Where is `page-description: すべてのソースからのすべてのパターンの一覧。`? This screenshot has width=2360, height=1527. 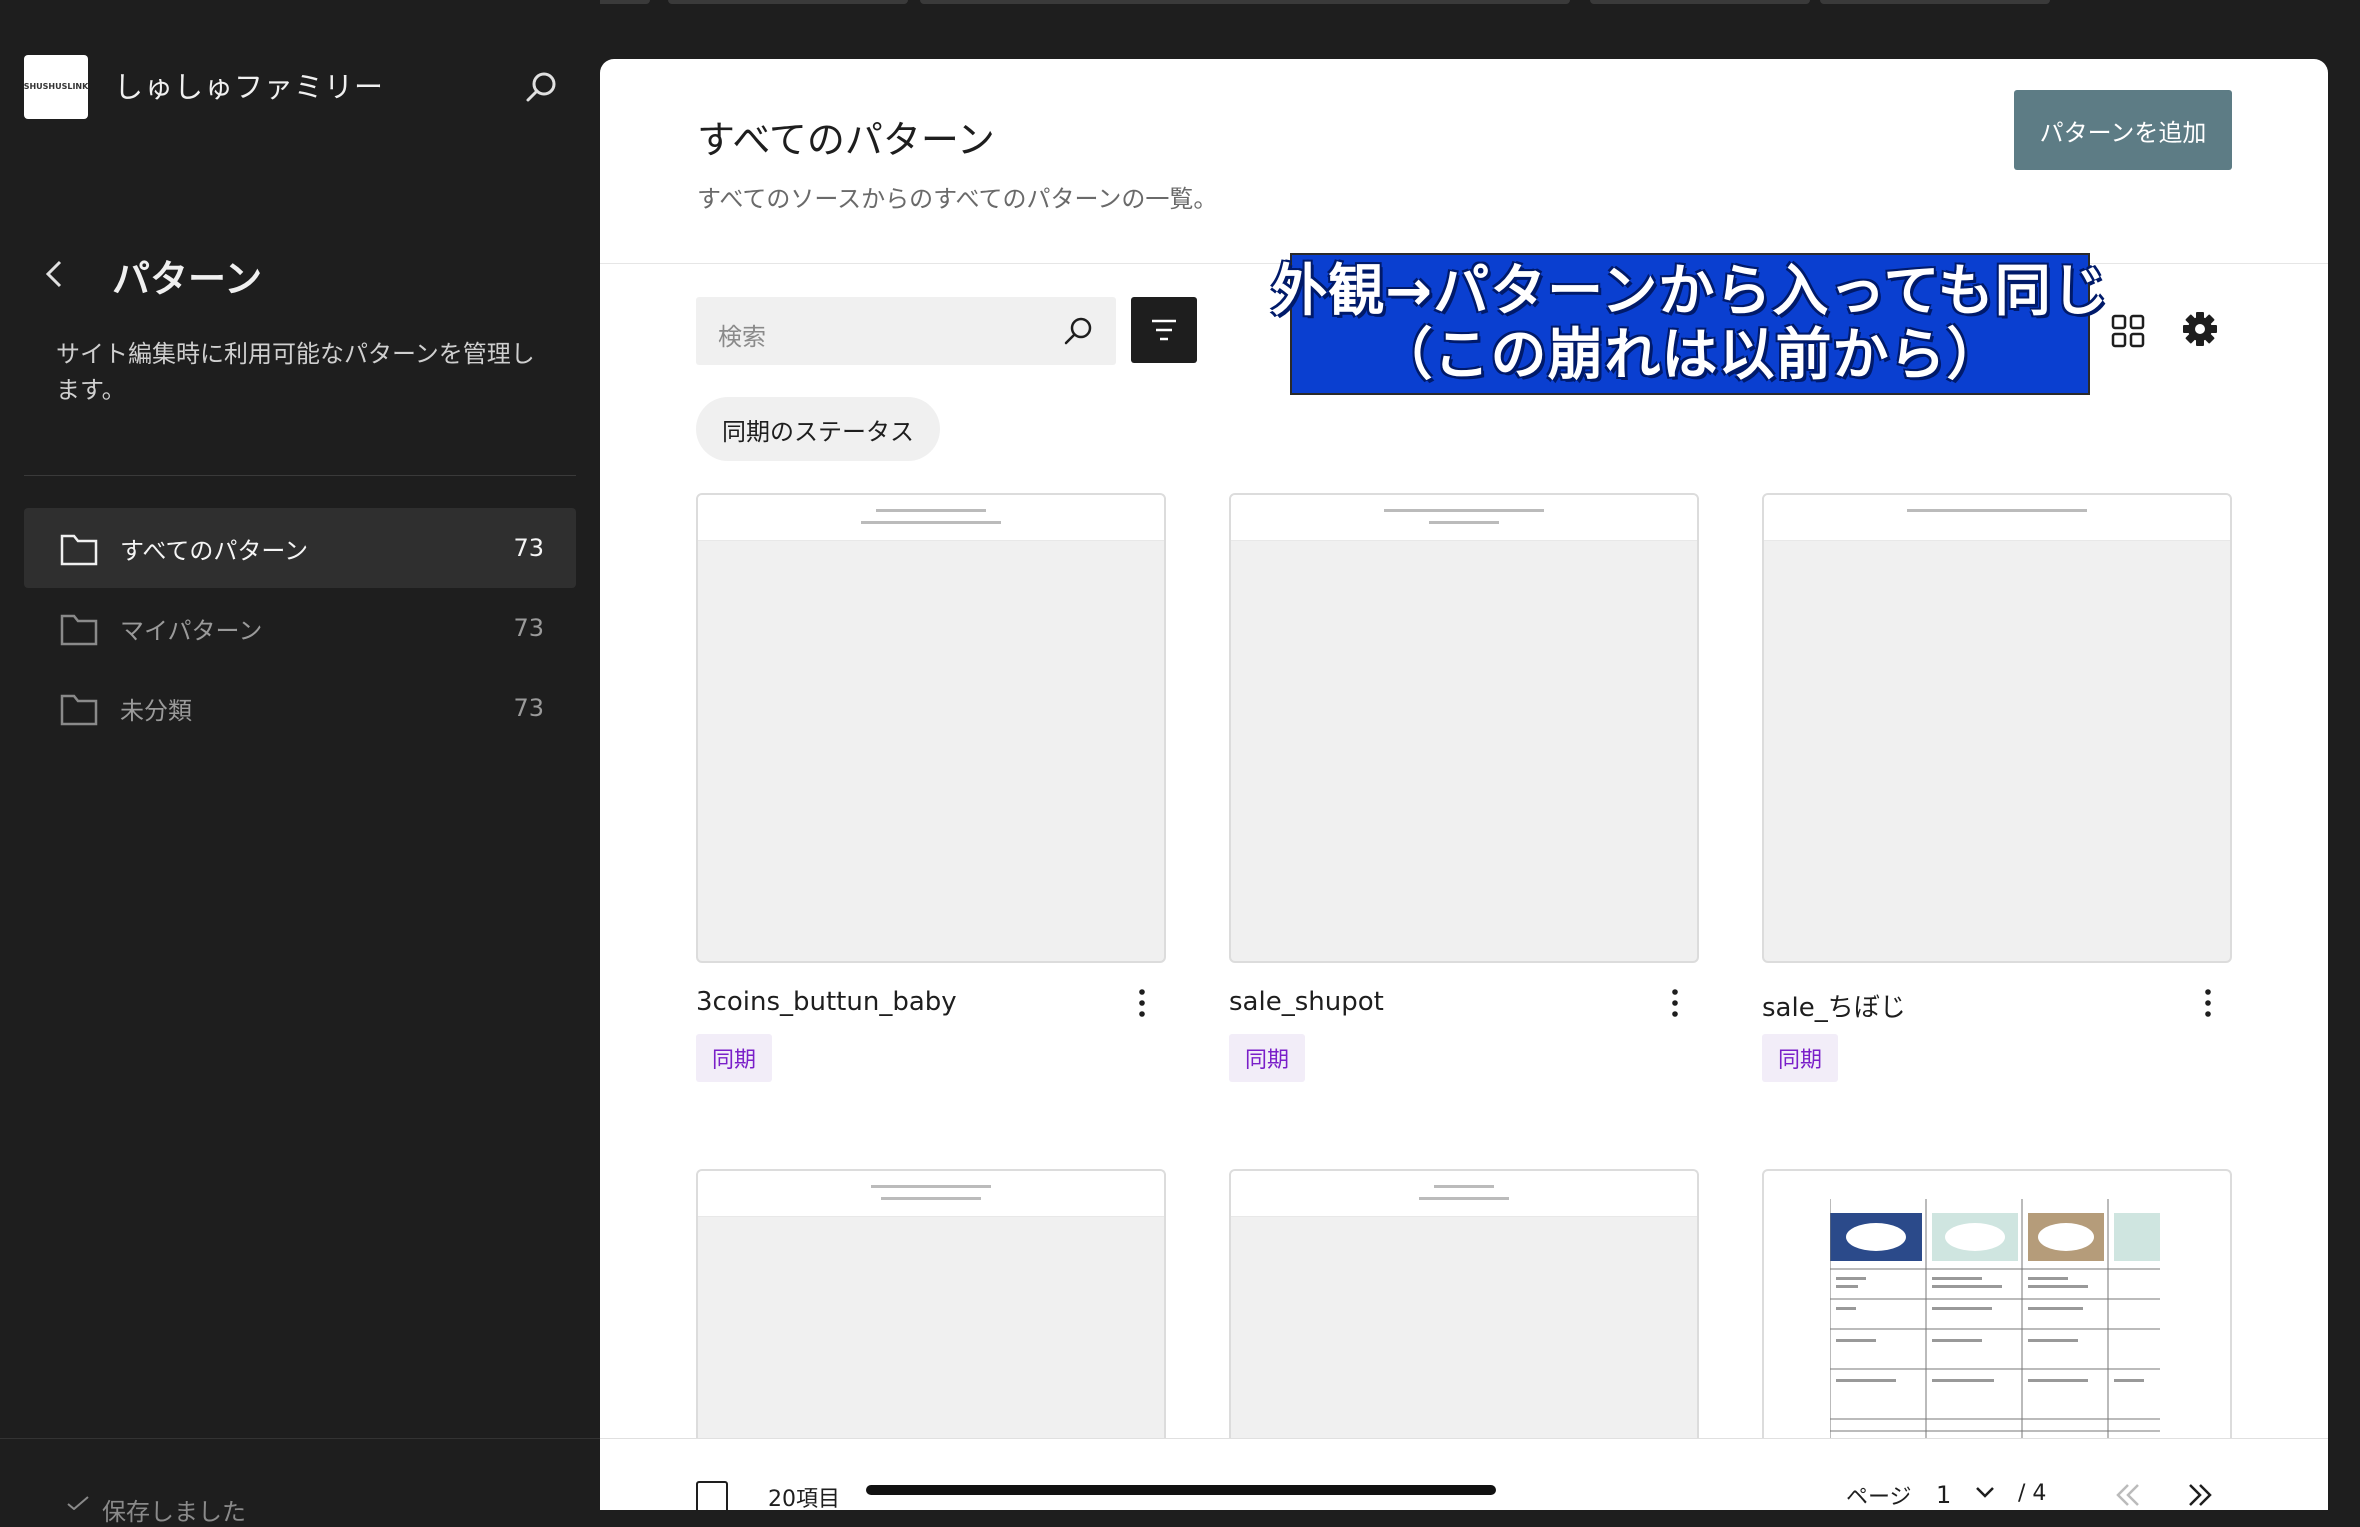
page-description: すべてのソースからのすべてのパターンの一覧。 is located at coordinates (957, 199).